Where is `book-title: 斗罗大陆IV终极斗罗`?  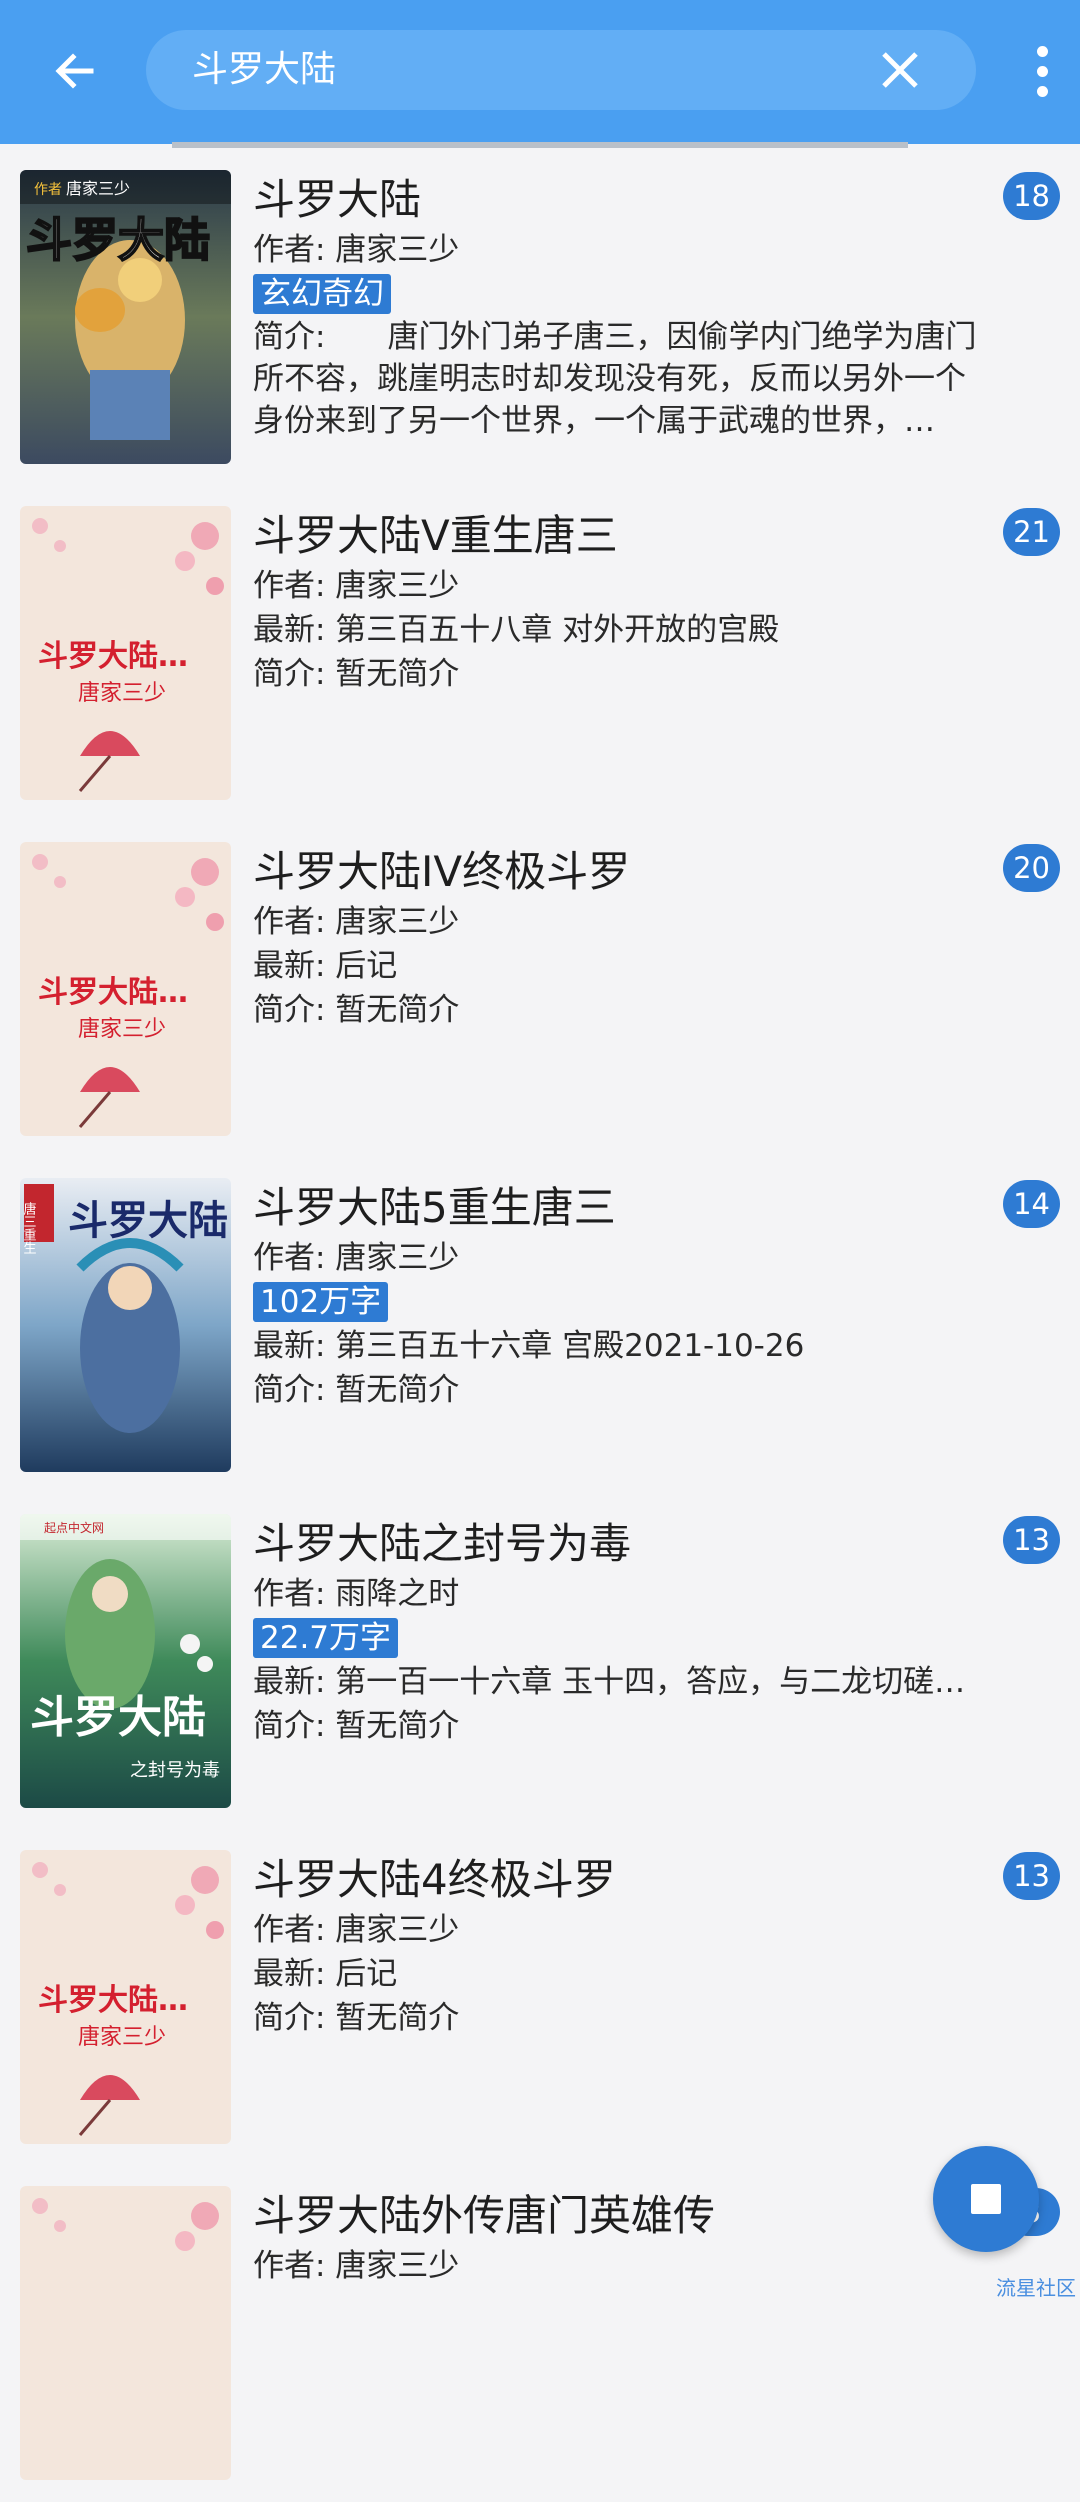
book-title: 斗罗大陆IV终极斗罗 is located at coordinates (442, 871).